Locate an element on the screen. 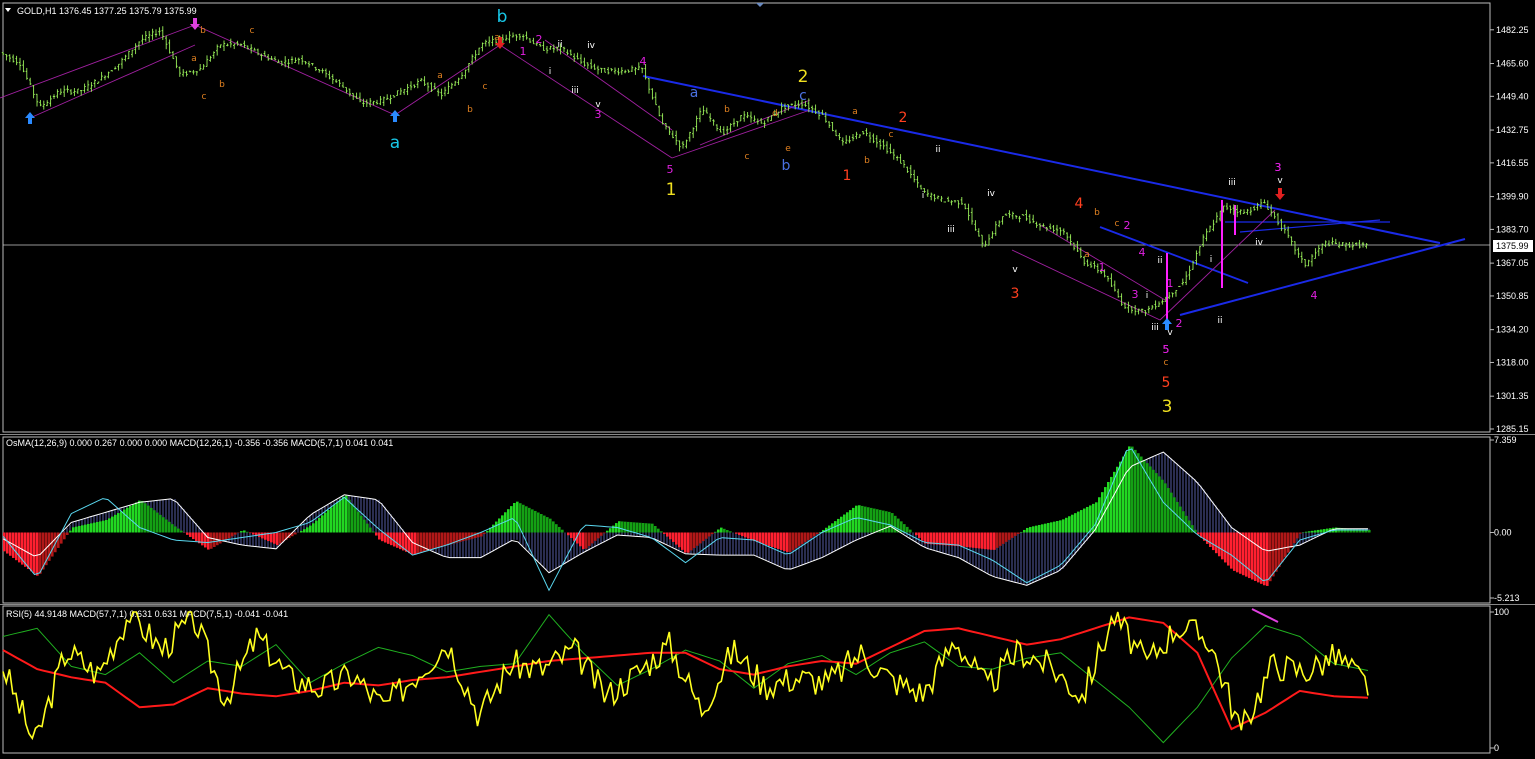 The image size is (1535, 759). osma-tick-label: 7.359 is located at coordinates (1505, 440).